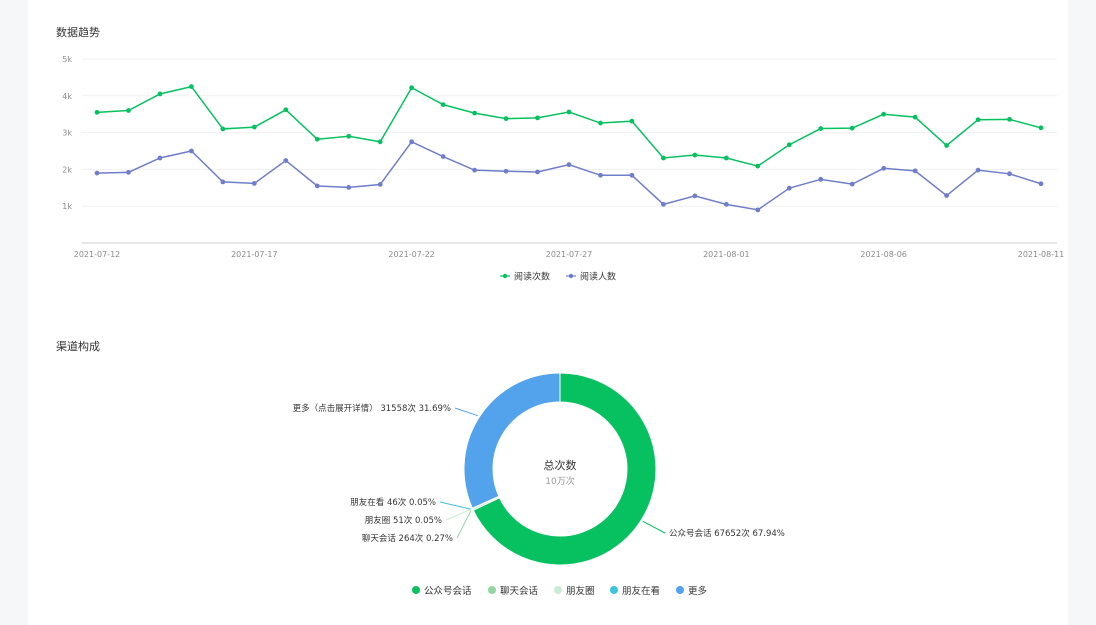  Describe the element at coordinates (580, 591) in the screenshot. I see `legend-item: 朋友圈` at that location.